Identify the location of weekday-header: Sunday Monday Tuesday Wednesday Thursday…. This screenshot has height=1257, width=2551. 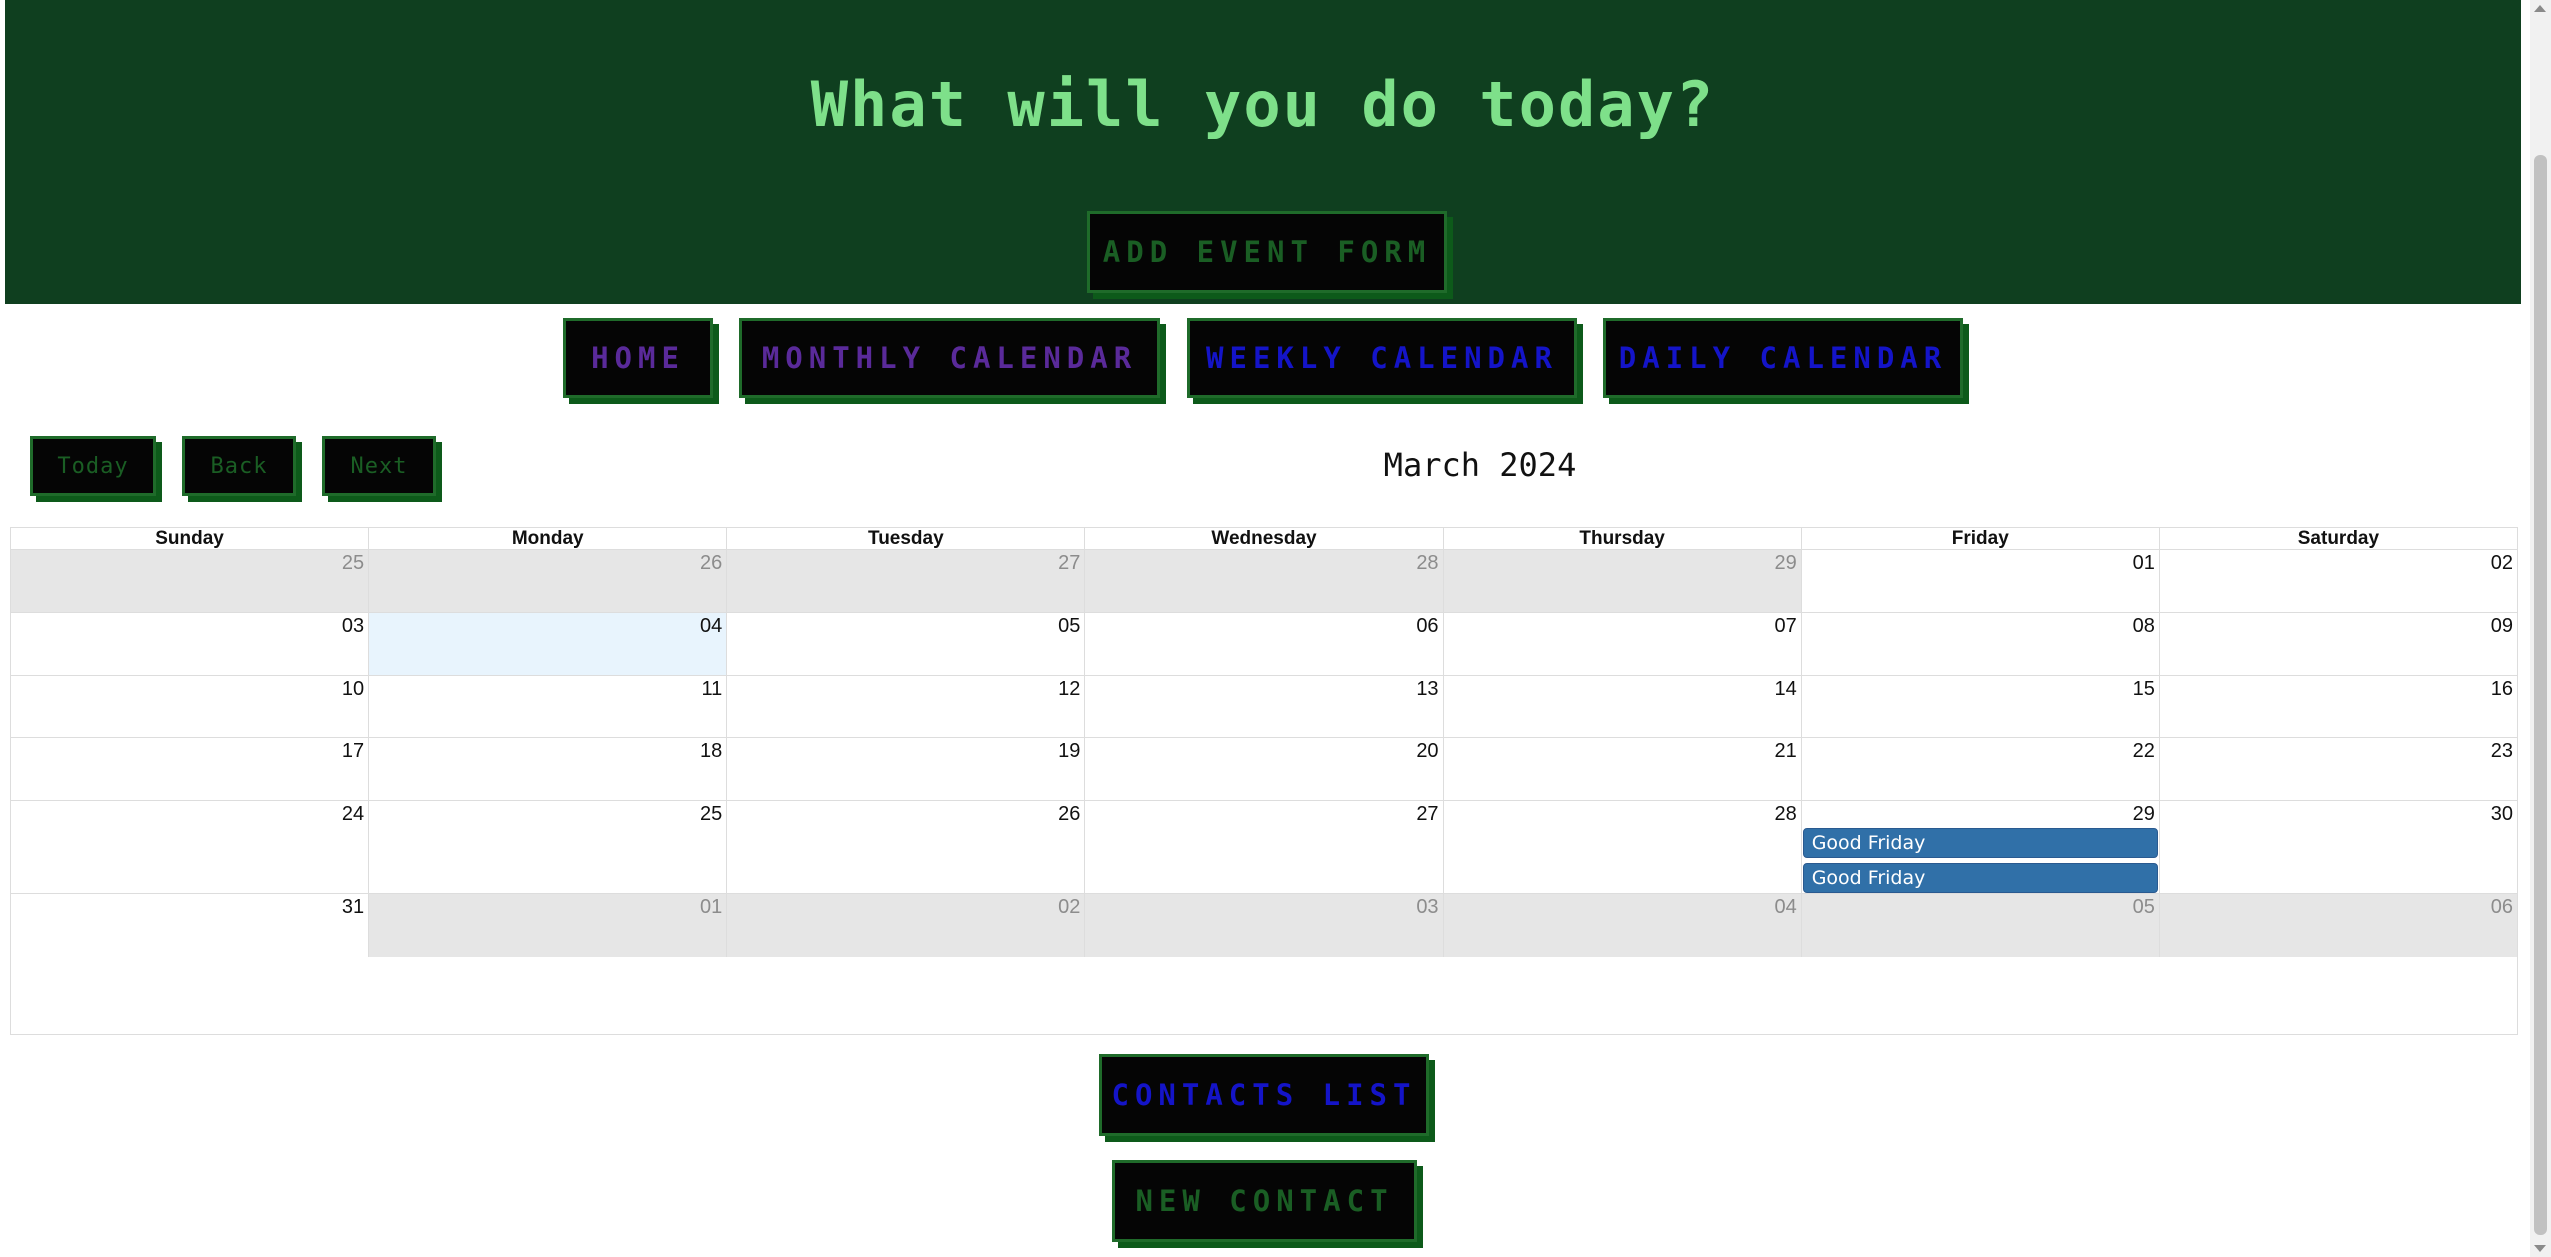
(1264, 539).